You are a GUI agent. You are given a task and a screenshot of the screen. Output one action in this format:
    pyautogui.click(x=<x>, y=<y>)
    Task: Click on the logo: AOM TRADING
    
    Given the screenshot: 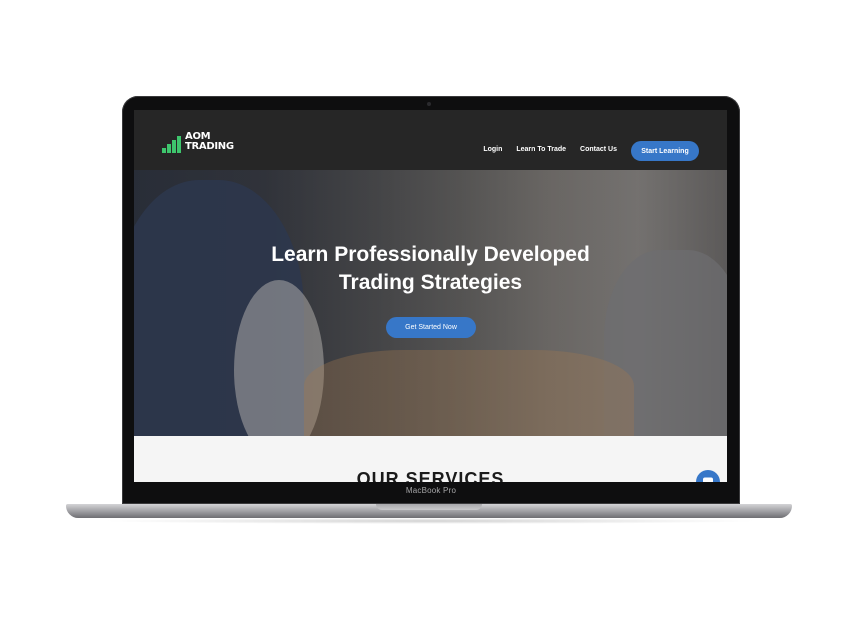 What is the action you would take?
    pyautogui.click(x=198, y=144)
    